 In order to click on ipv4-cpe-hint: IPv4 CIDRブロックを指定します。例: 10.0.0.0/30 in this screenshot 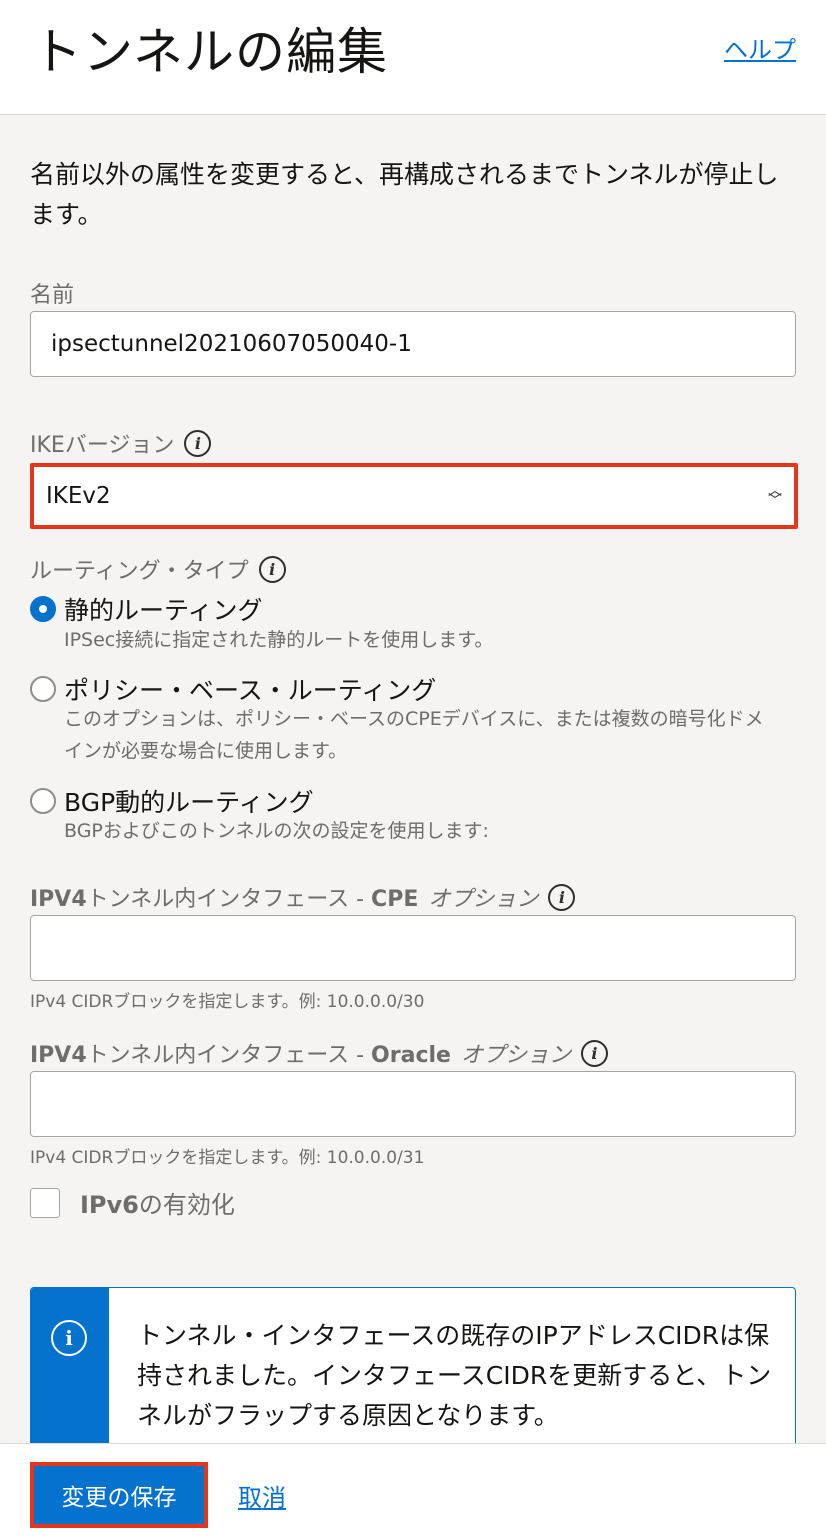, I will do `click(227, 1002)`.